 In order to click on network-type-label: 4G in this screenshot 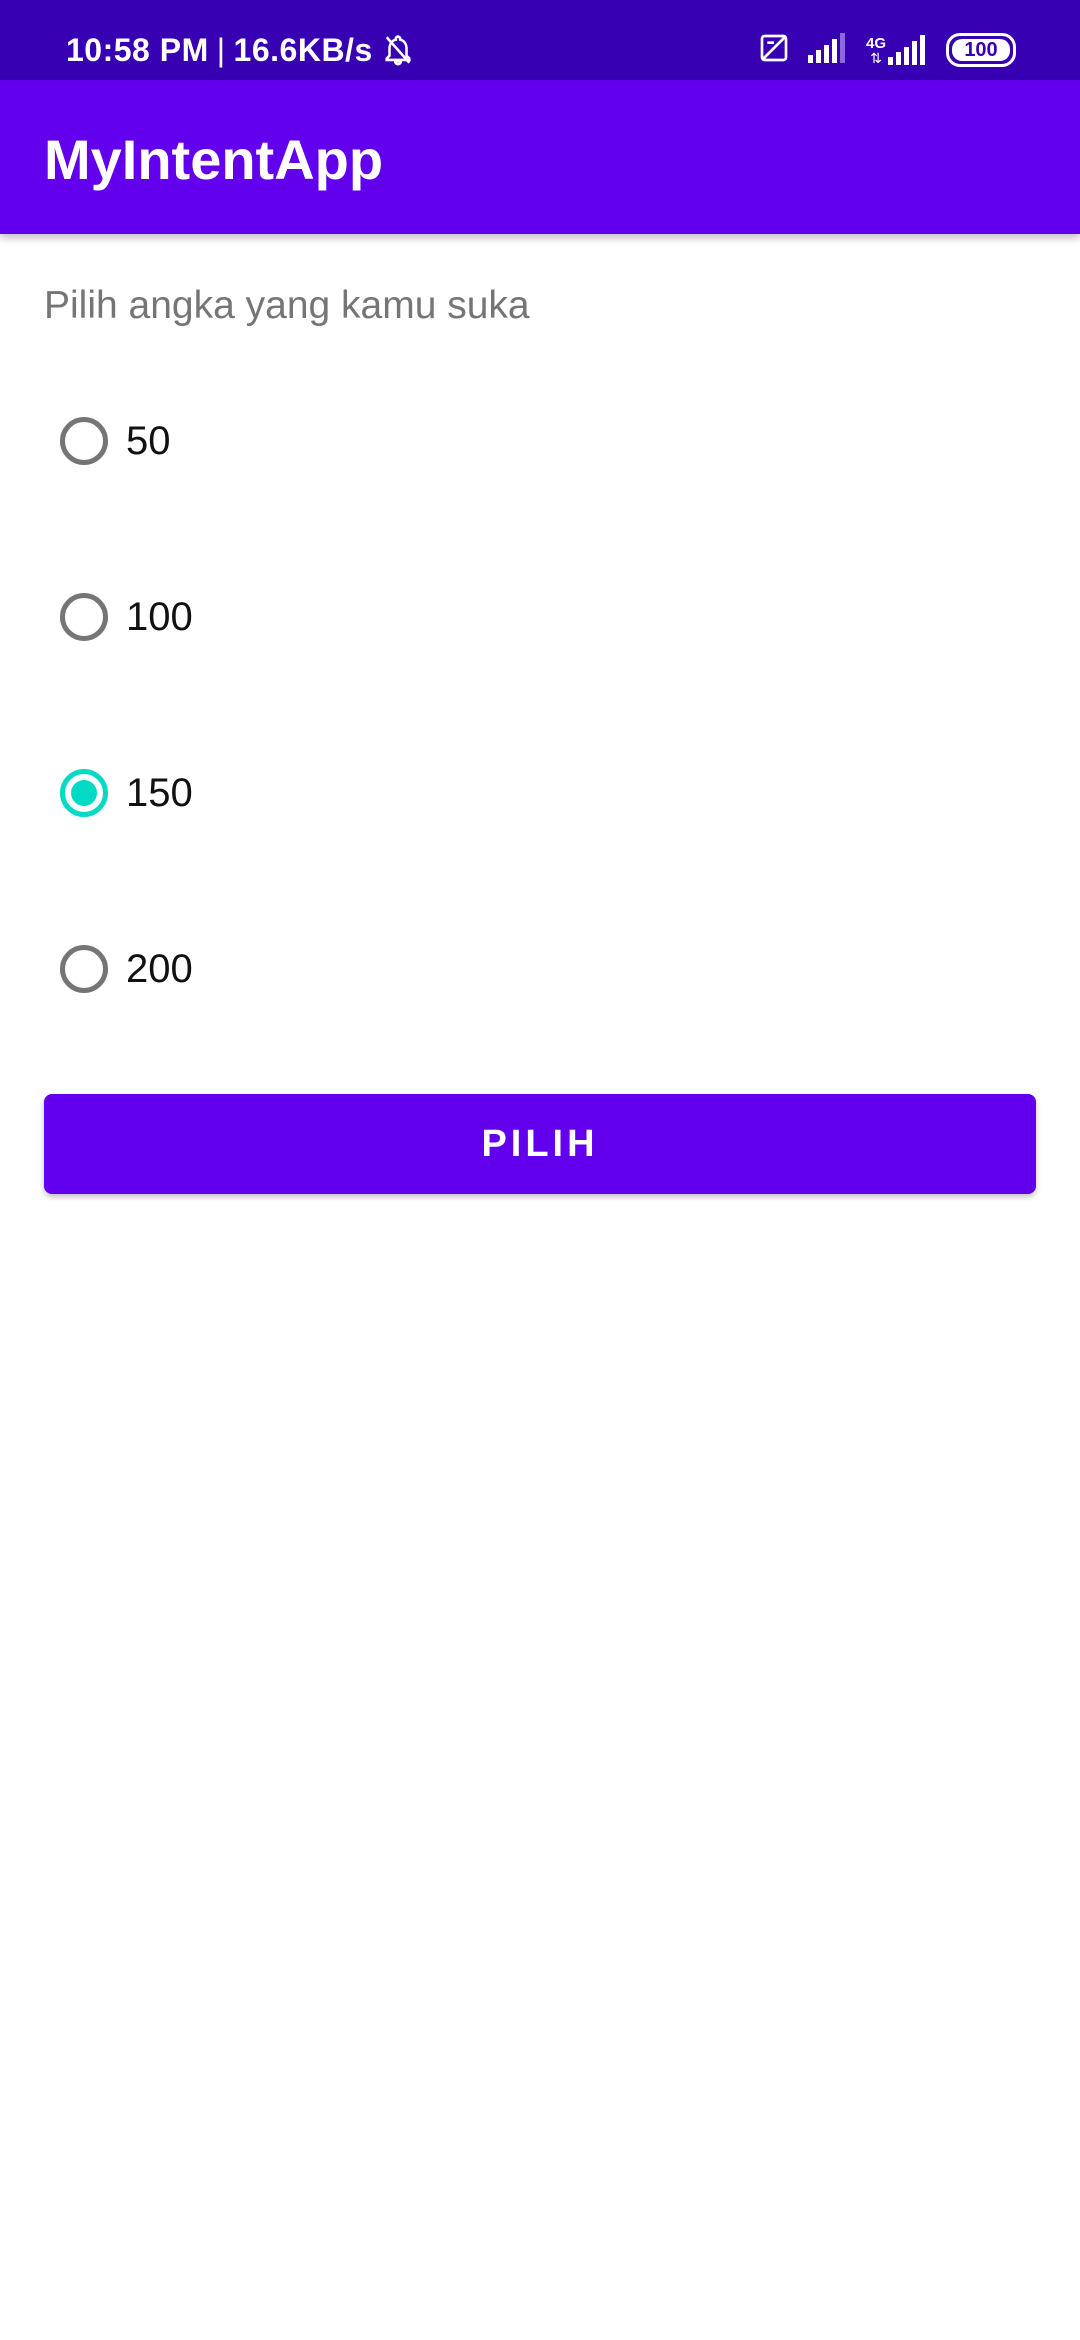, I will do `click(875, 43)`.